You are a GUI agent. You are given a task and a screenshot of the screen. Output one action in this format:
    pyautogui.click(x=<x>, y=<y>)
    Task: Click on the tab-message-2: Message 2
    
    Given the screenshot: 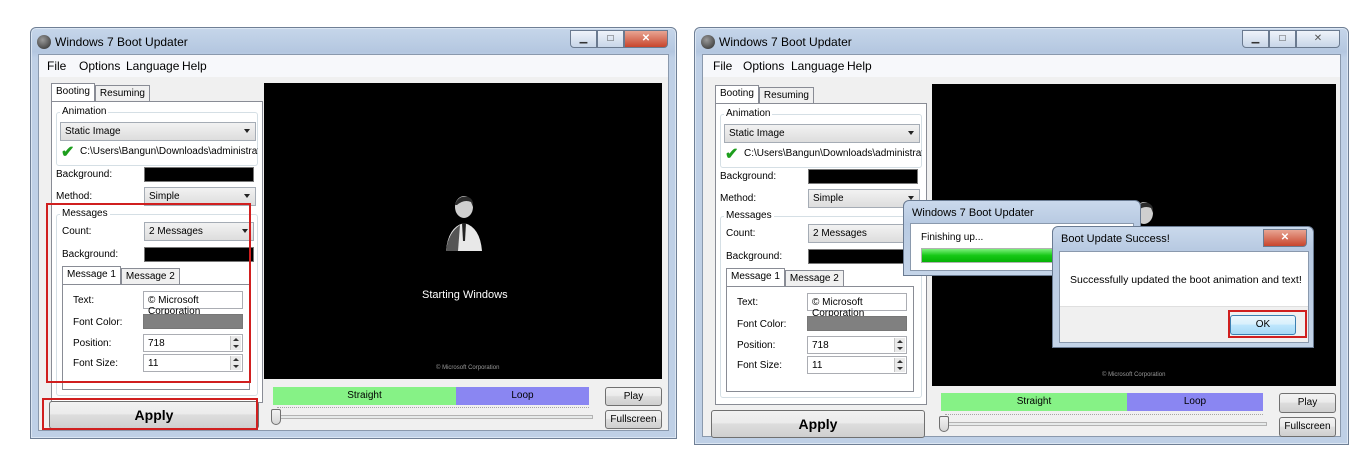 What is the action you would take?
    pyautogui.click(x=814, y=278)
    